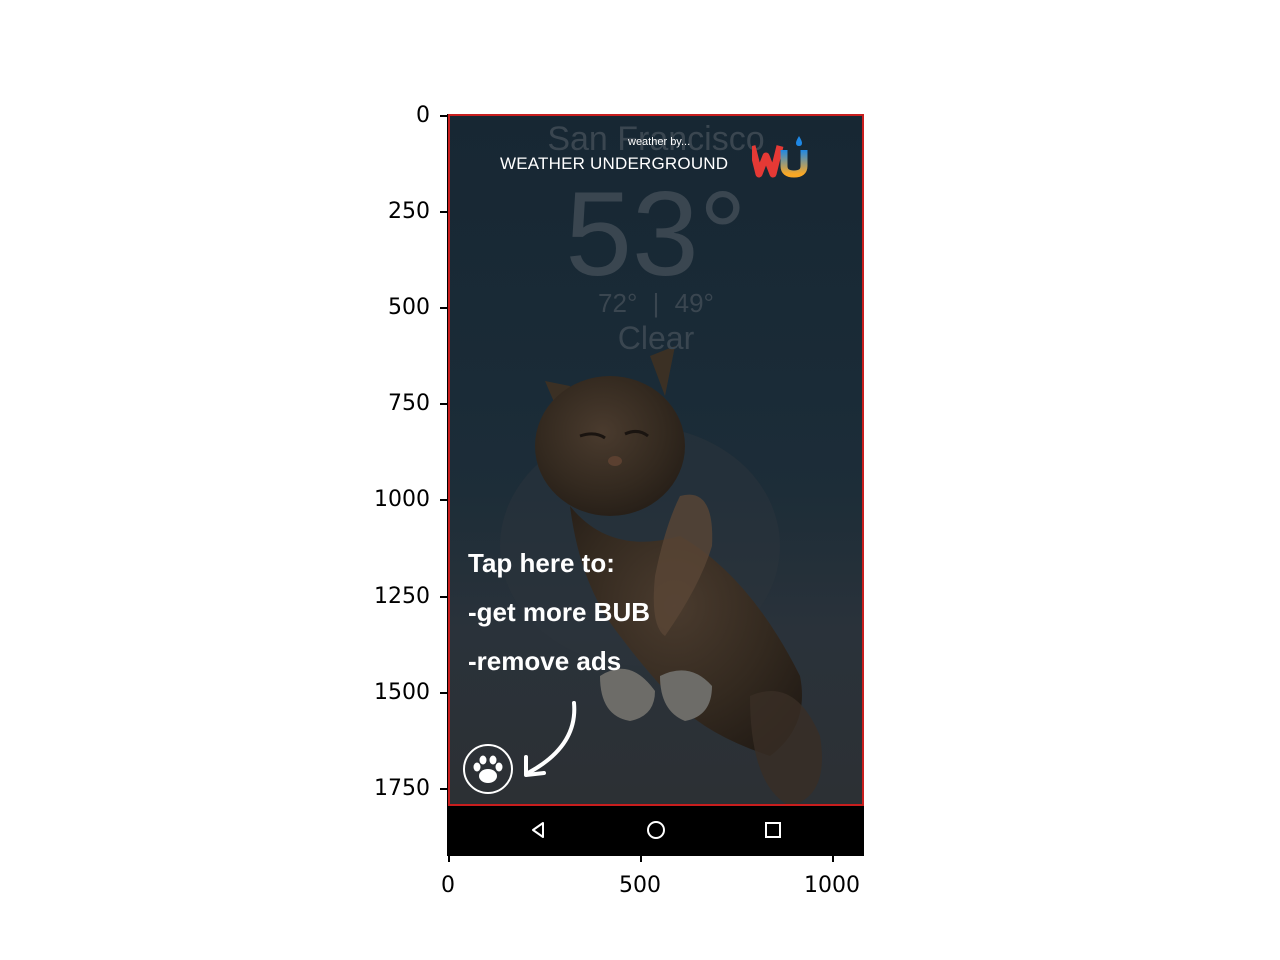 This screenshot has width=1280, height=960. What do you see at coordinates (541, 563) in the screenshot?
I see `promo-line: Tap here to:` at bounding box center [541, 563].